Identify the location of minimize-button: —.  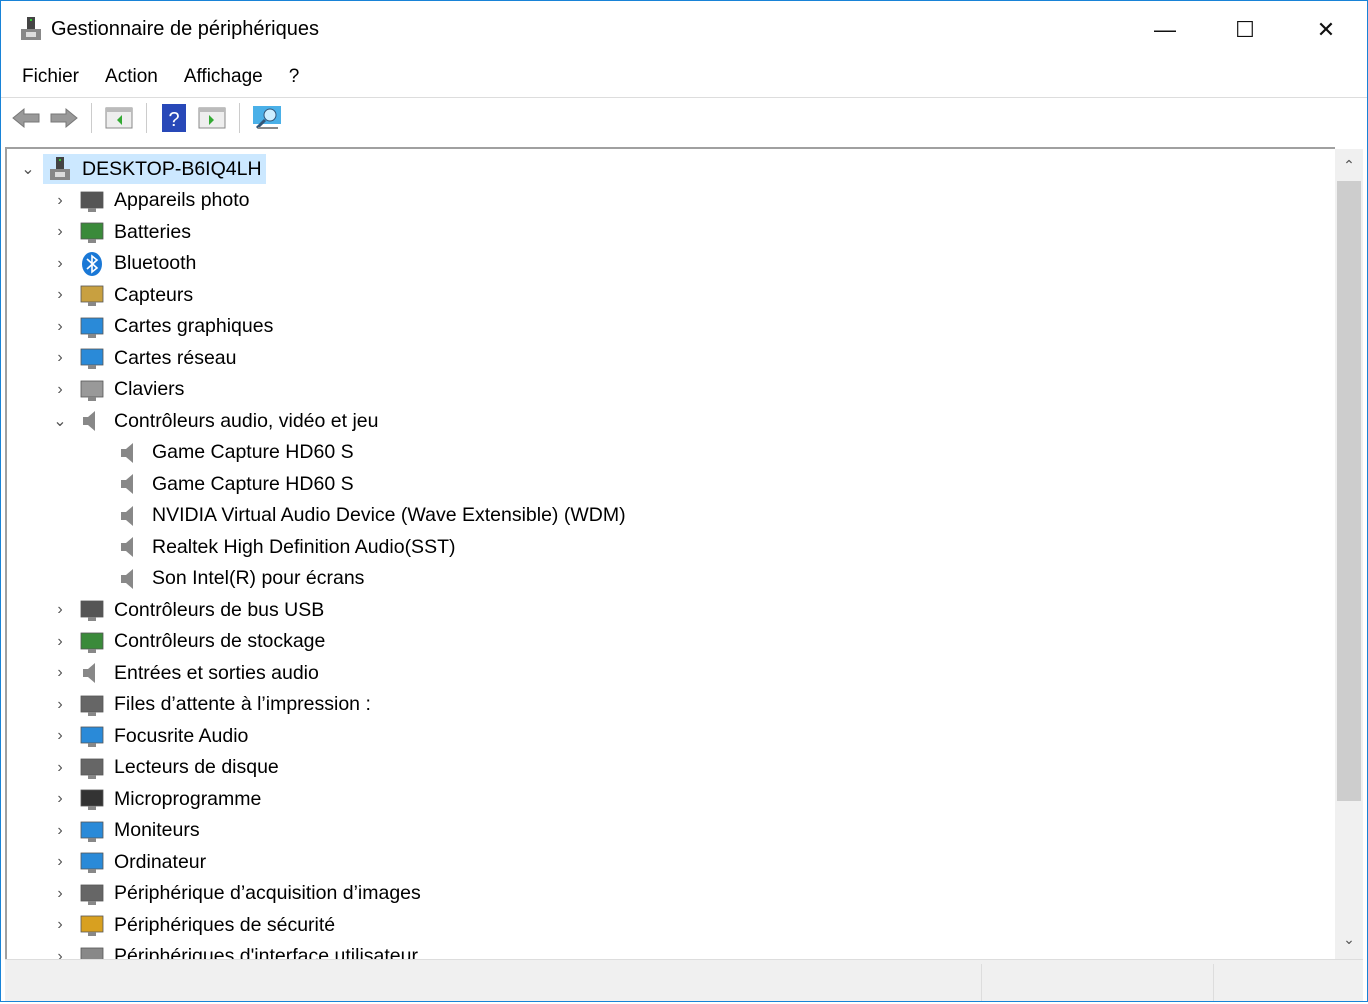
(1165, 30).